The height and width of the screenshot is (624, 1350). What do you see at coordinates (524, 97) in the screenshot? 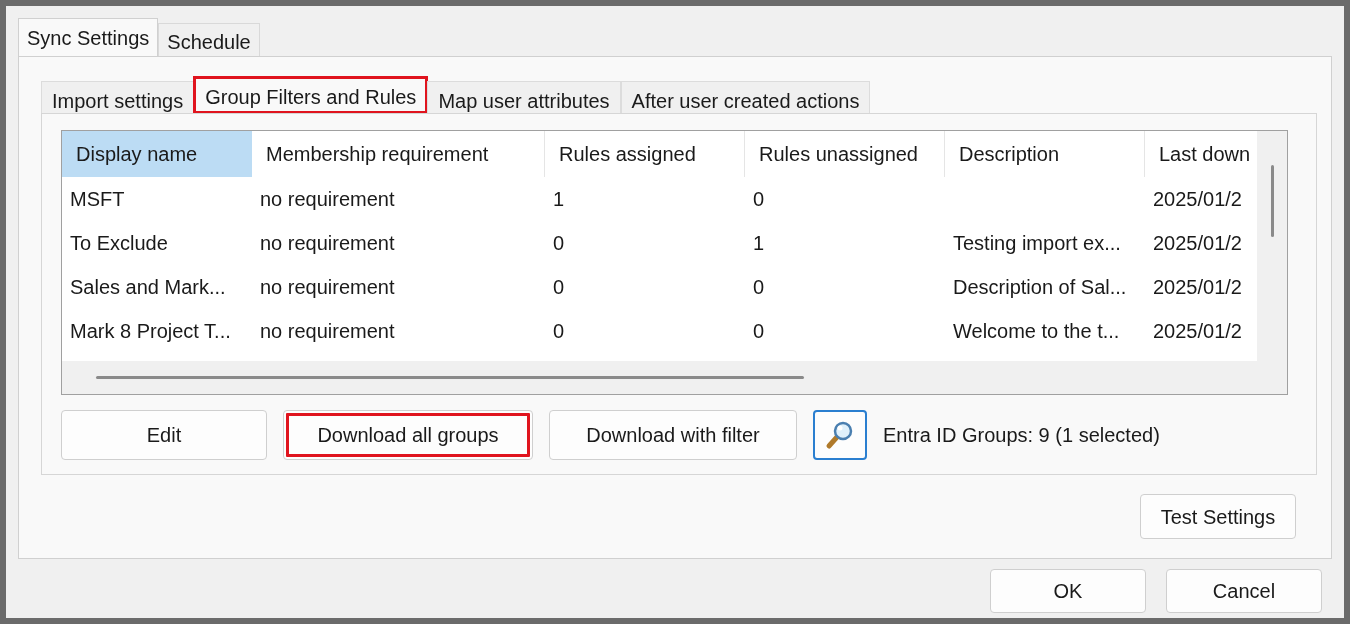
I see `tab: Map user attributes` at bounding box center [524, 97].